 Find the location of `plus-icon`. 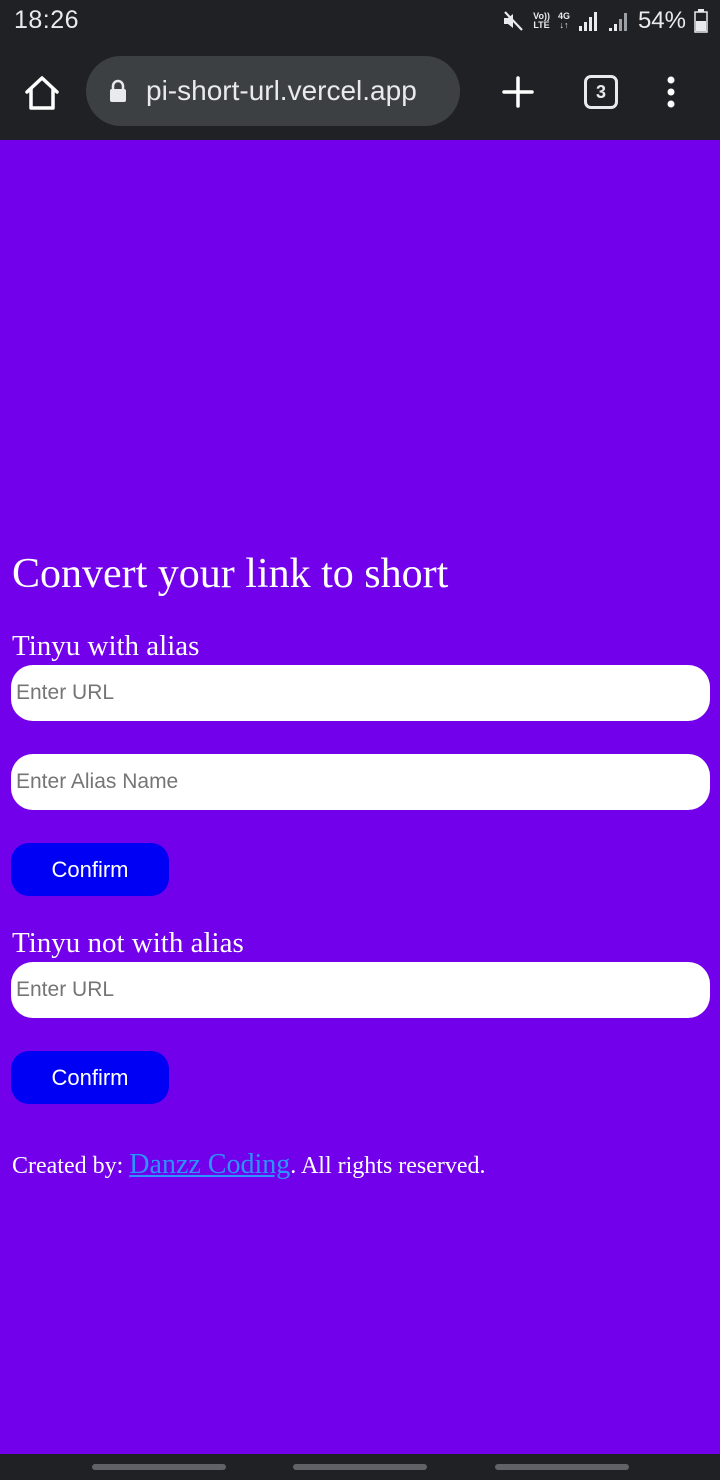

plus-icon is located at coordinates (518, 92).